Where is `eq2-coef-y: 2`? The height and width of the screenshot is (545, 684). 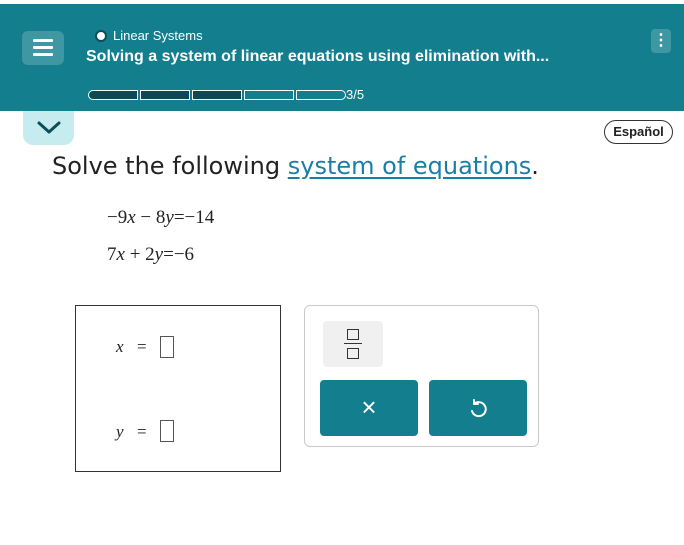 eq2-coef-y: 2 is located at coordinates (150, 254).